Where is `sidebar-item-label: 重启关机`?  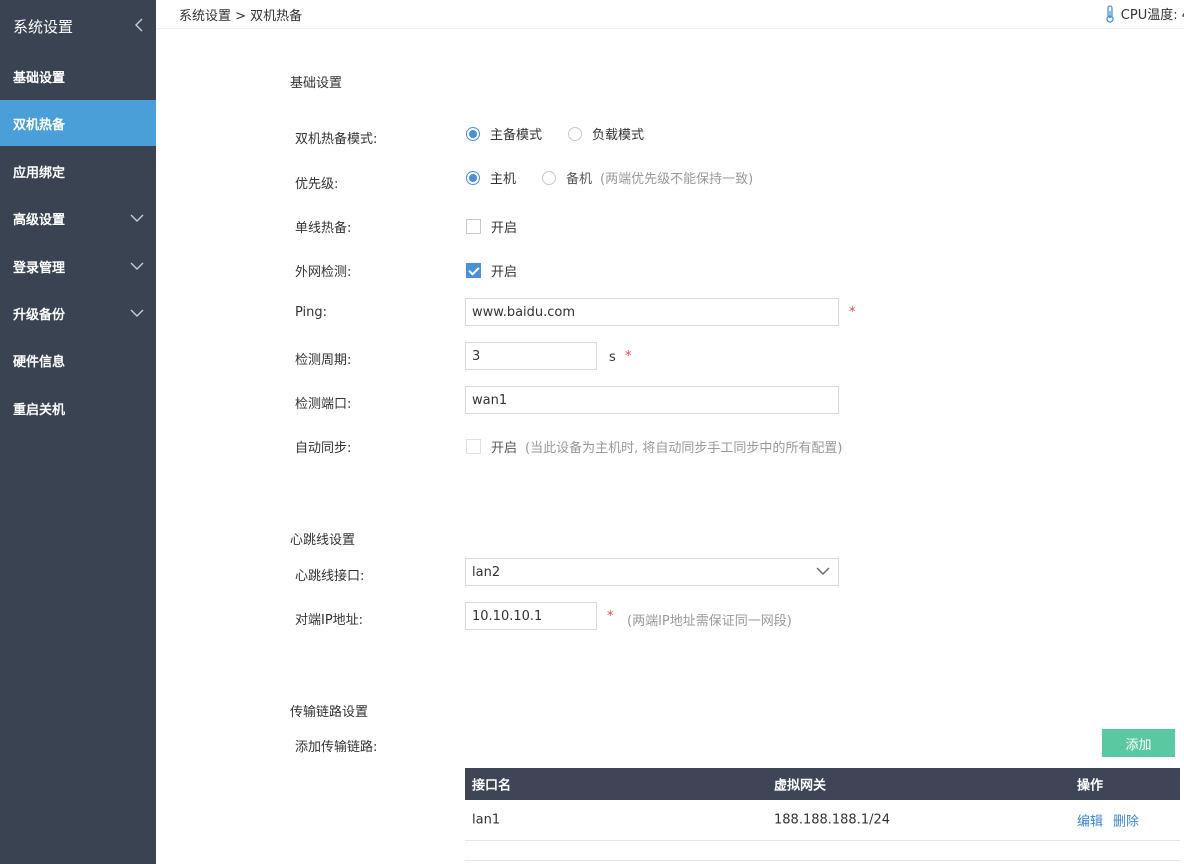 sidebar-item-label: 重启关机 is located at coordinates (39, 410).